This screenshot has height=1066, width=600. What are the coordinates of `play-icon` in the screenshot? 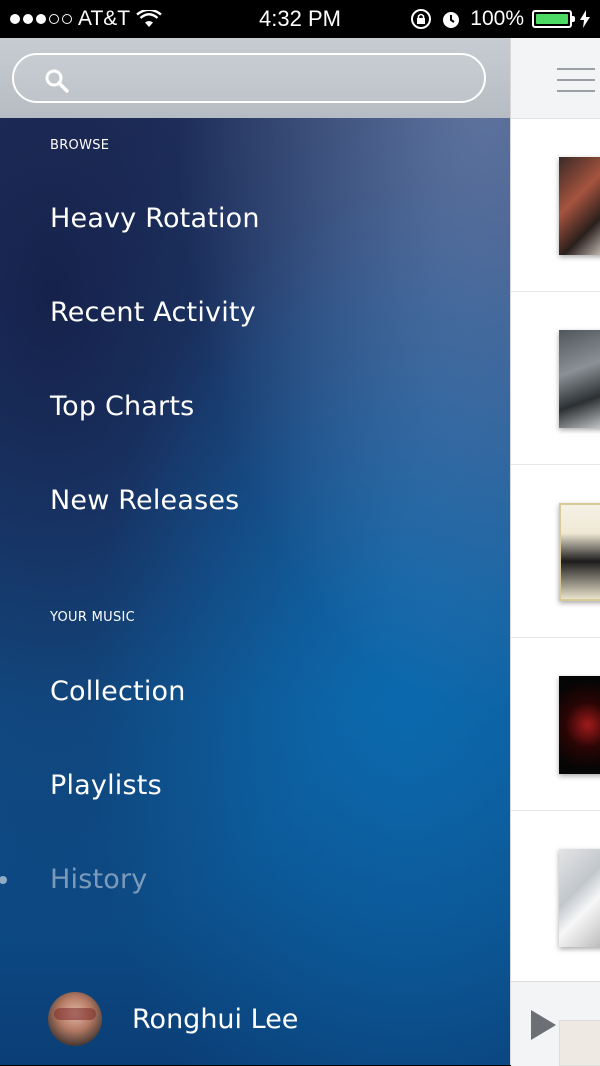 It's located at (543, 1025).